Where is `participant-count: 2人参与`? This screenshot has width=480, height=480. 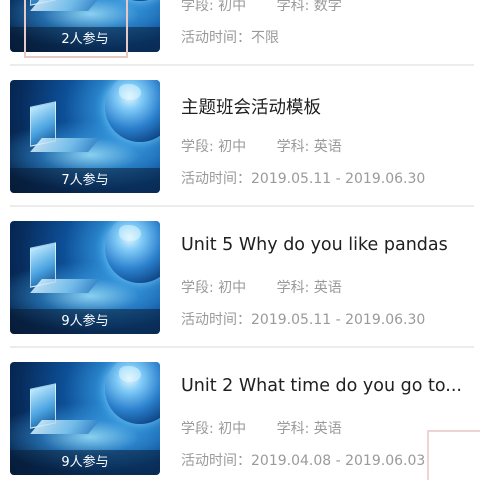
participant-count: 2人参与 is located at coordinates (85, 39).